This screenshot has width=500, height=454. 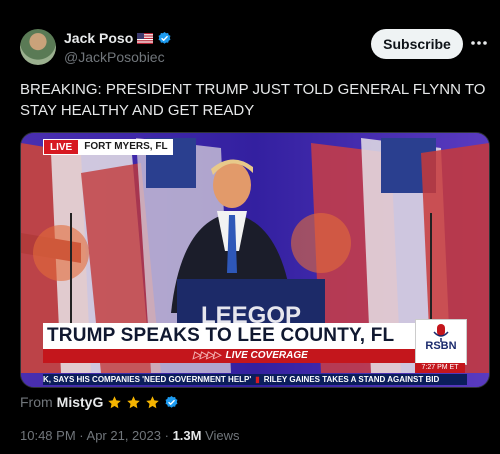 What do you see at coordinates (479, 43) in the screenshot?
I see `more-options-icon` at bounding box center [479, 43].